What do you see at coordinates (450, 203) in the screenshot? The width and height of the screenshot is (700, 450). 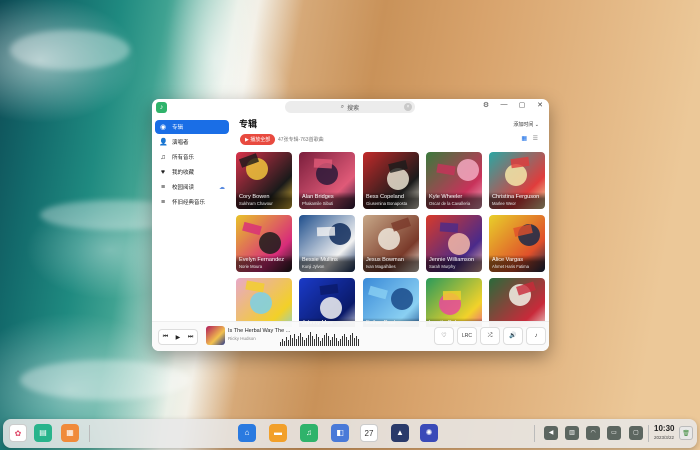 I see `album-artist: Oscar de la Cavalleria` at bounding box center [450, 203].